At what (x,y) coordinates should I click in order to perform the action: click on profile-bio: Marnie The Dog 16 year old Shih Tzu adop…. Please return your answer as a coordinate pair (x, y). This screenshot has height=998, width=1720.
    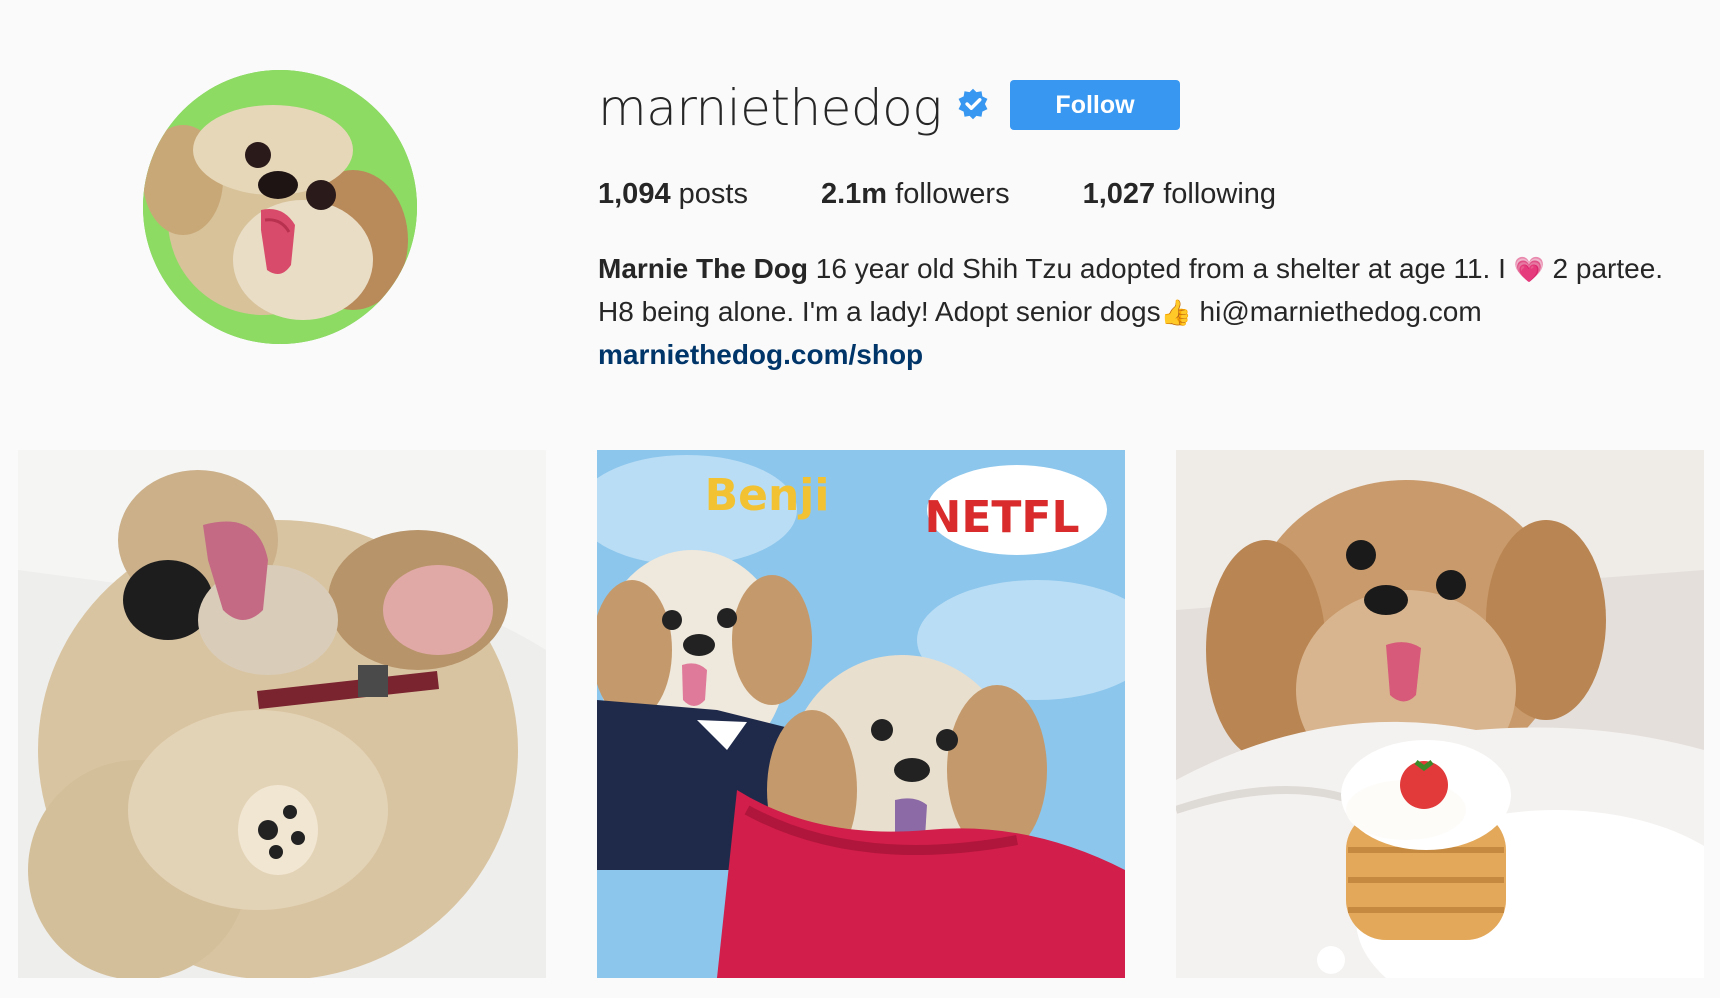
    Looking at the image, I should click on (1138, 312).